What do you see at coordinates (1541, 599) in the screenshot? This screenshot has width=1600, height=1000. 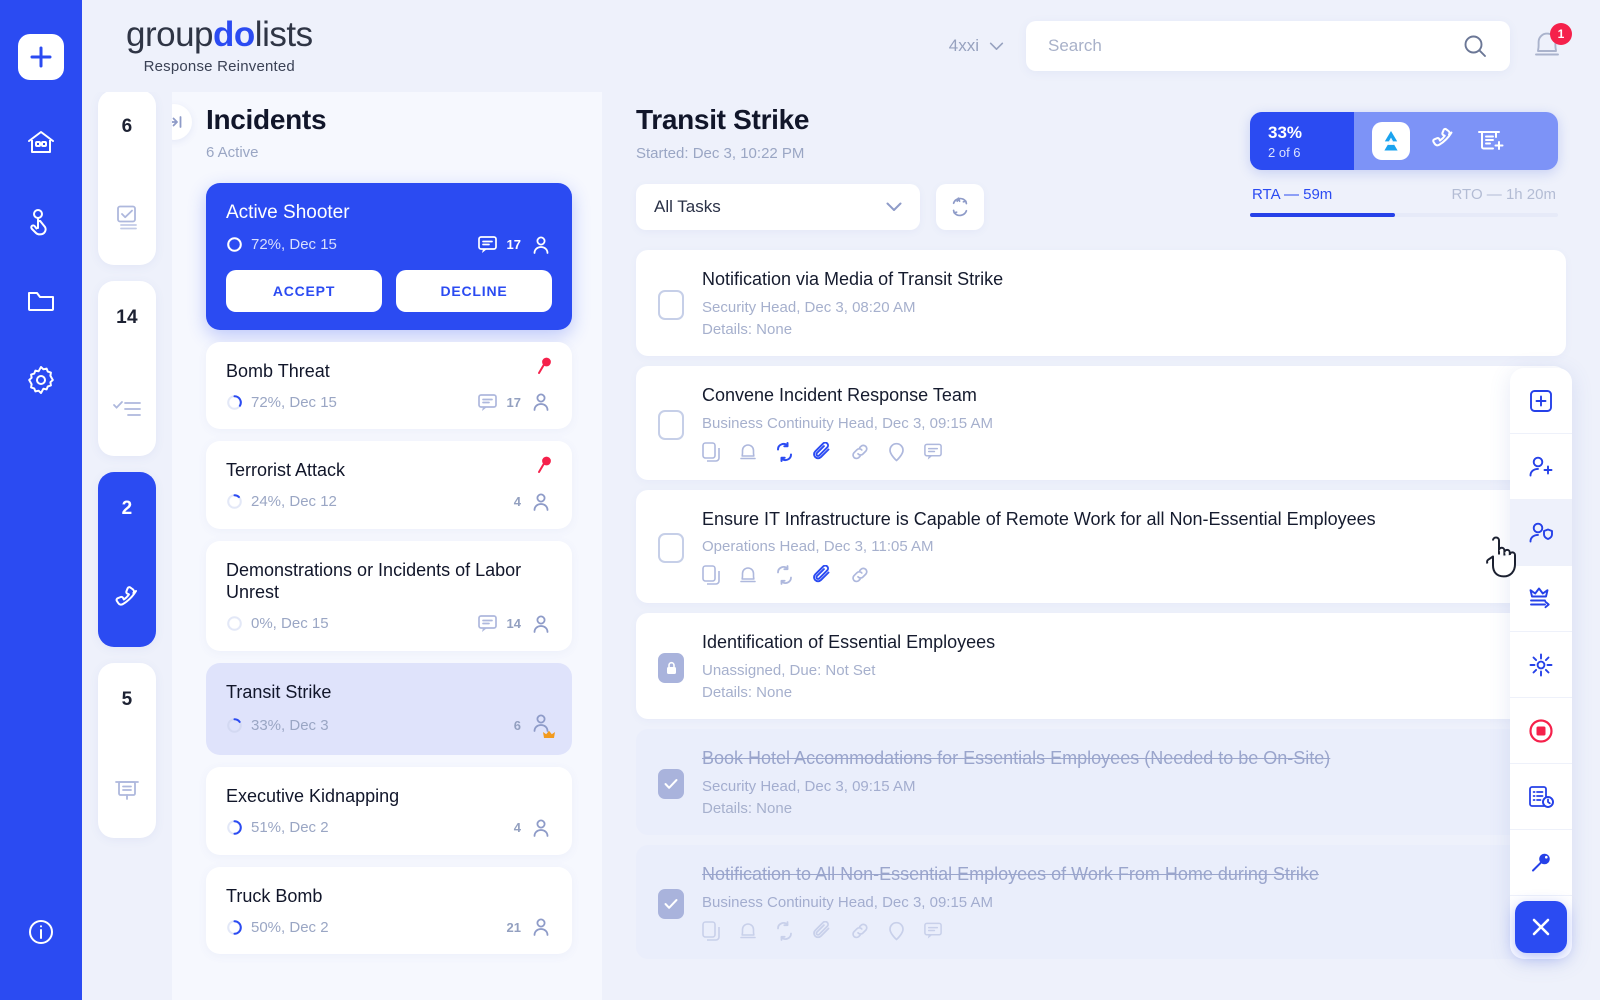 I see `transfer-lead-button` at bounding box center [1541, 599].